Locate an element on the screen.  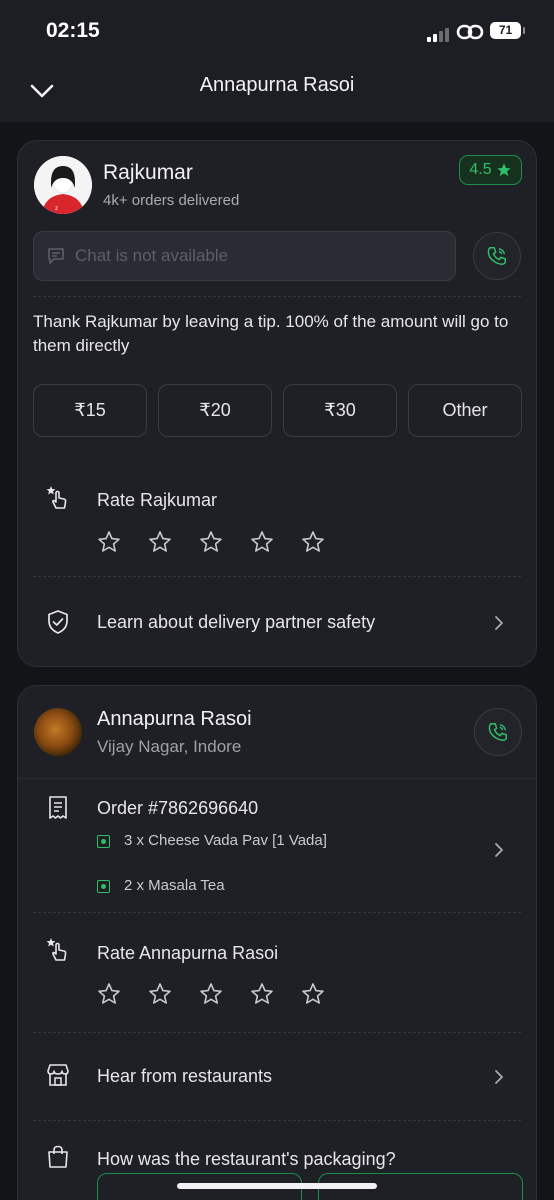
page-title: Annapurna Rasoi is located at coordinates (277, 85).